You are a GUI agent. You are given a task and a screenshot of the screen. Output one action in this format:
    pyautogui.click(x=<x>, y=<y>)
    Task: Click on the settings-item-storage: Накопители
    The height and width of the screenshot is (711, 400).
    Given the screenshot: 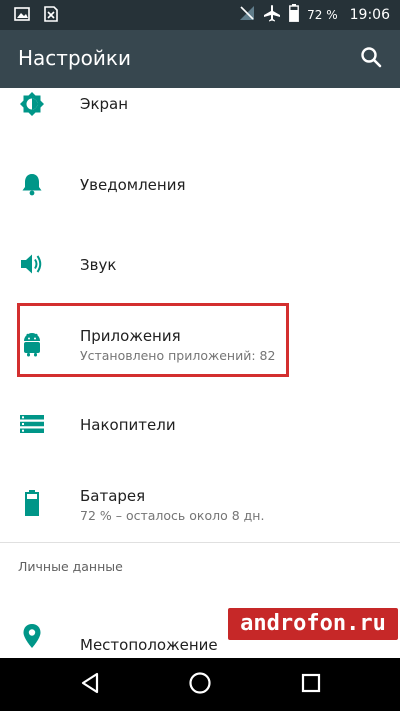 What is the action you would take?
    pyautogui.click(x=200, y=424)
    